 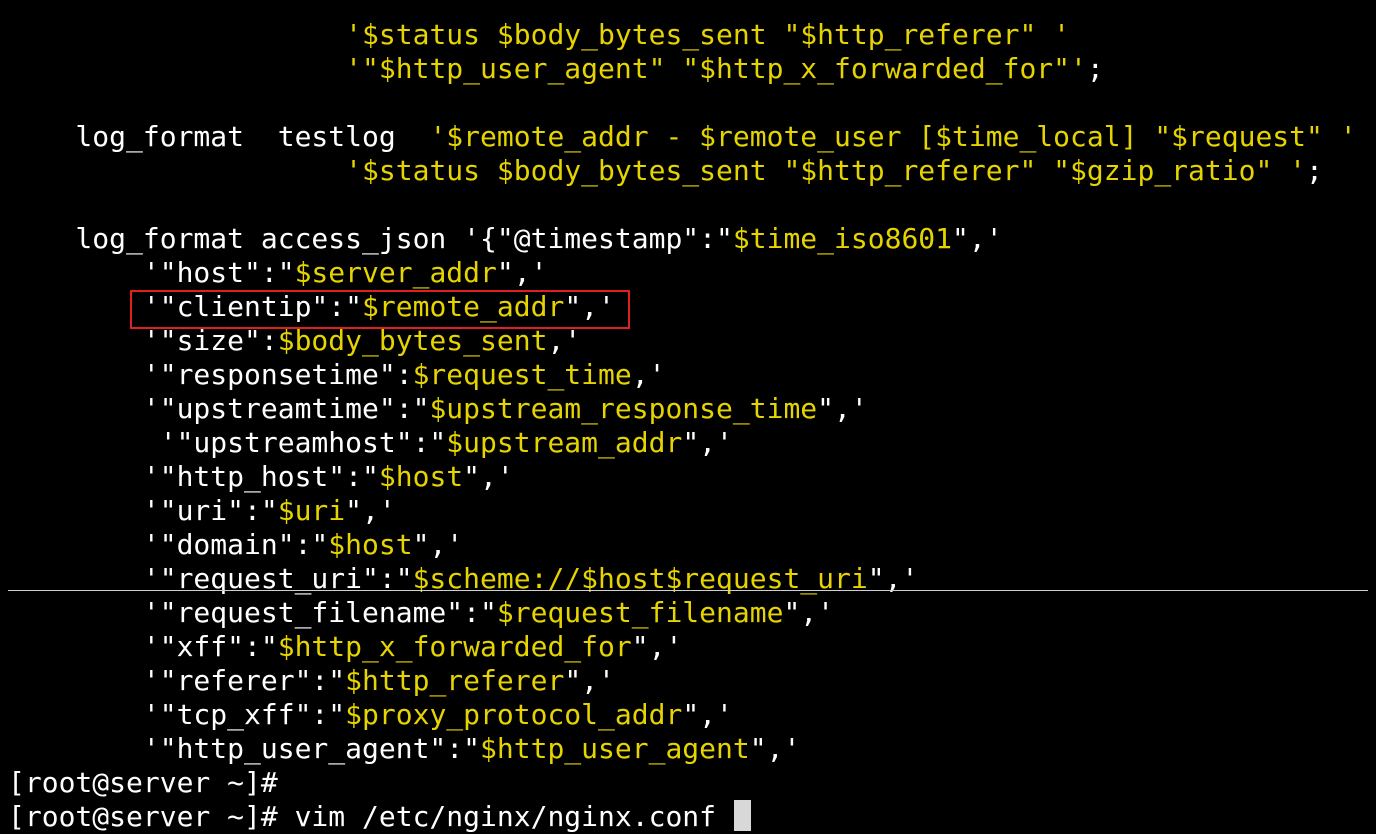 What do you see at coordinates (522, 374) in the screenshot?
I see `string-token: $request_time` at bounding box center [522, 374].